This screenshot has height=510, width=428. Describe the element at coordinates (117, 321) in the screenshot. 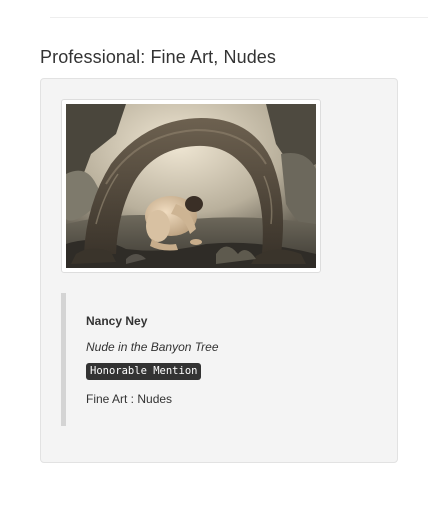

I see `artist-name: Nancy Ney` at that location.